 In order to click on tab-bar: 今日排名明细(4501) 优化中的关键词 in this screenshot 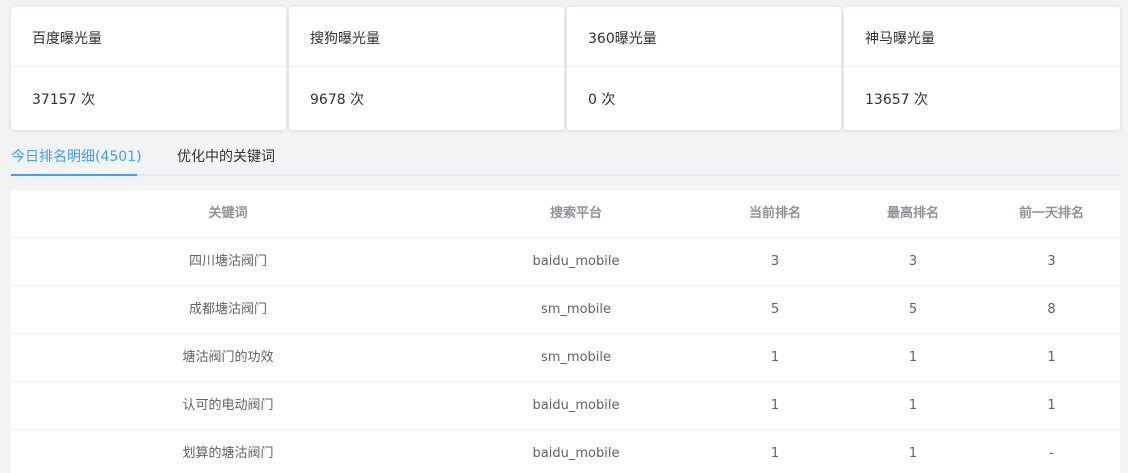, I will do `click(565, 159)`.